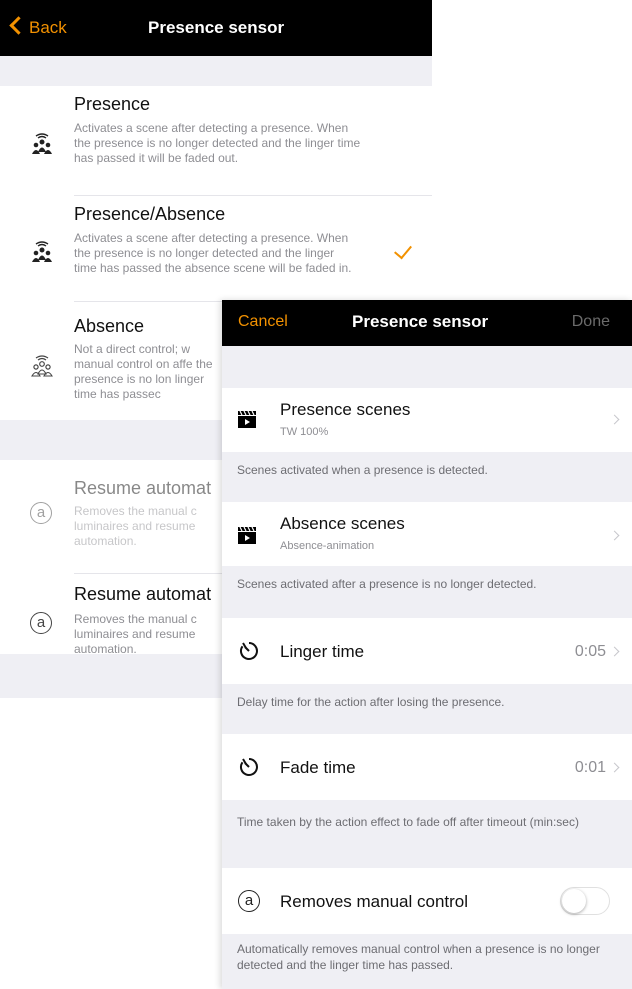 Image resolution: width=632 pixels, height=989 pixels. I want to click on absence-scenes-title: Absence scenes, so click(342, 523).